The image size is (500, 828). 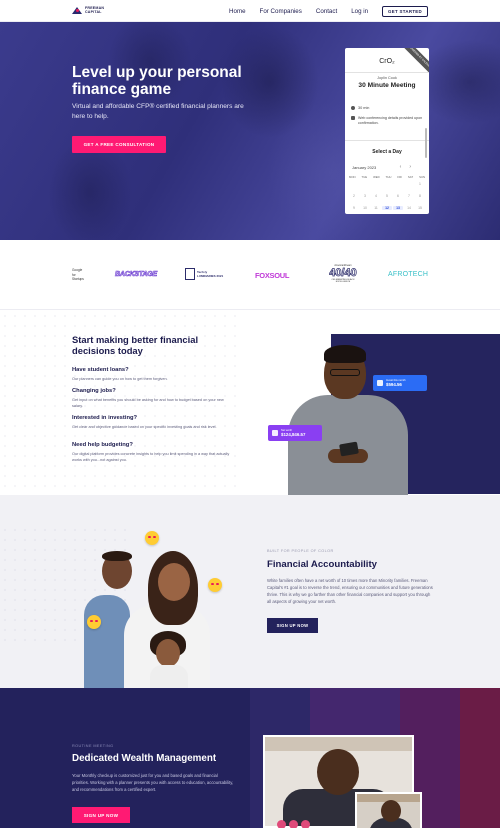 What do you see at coordinates (353, 118) in the screenshot?
I see `video-camera-icon` at bounding box center [353, 118].